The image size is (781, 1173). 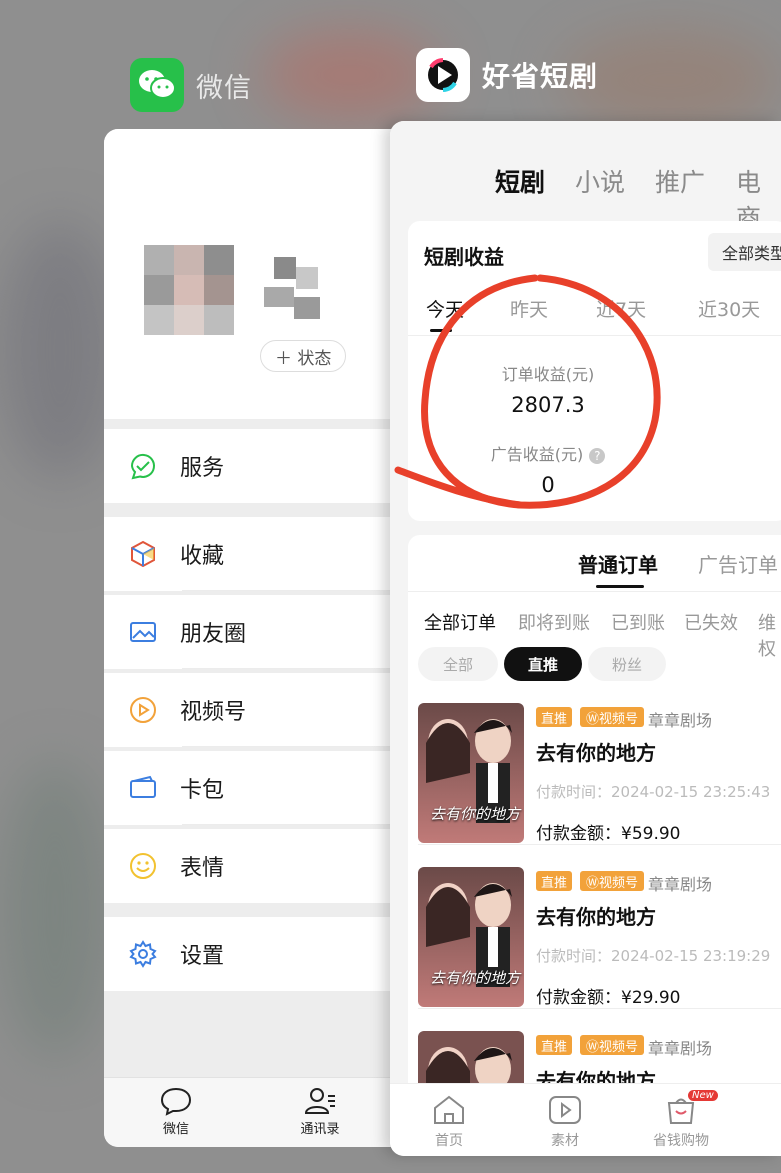 I want to click on top-tabs: 短剧 小说 推广 电商, so click(x=585, y=177).